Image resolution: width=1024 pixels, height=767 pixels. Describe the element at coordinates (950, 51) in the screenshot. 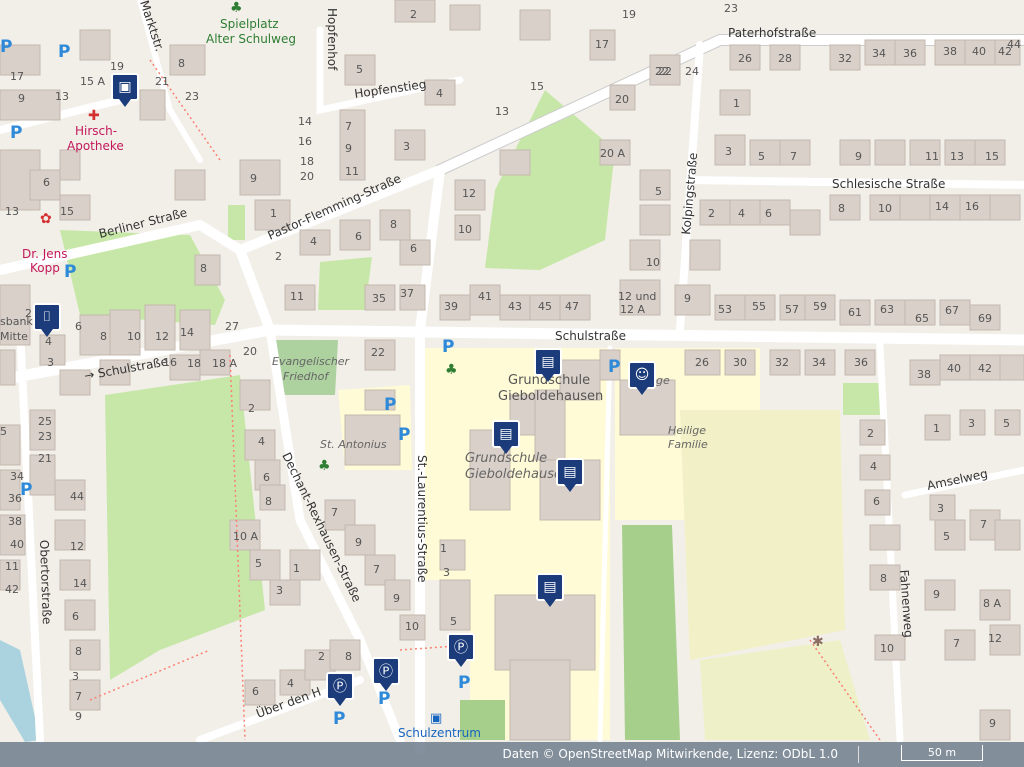

I see `house-number: 38` at that location.